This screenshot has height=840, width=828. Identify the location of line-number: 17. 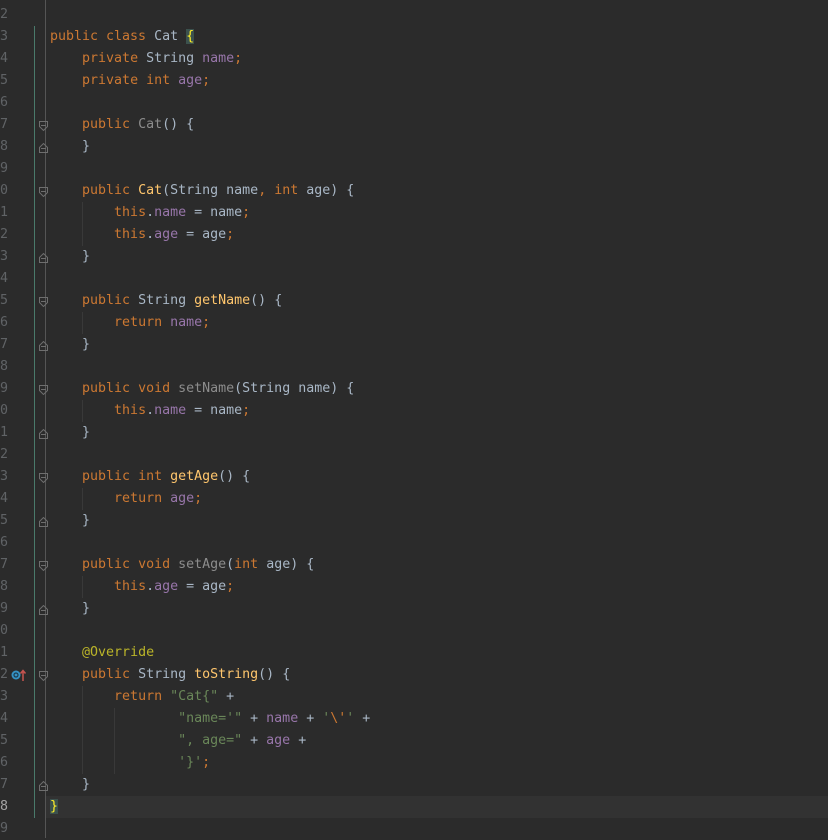
(4, 344).